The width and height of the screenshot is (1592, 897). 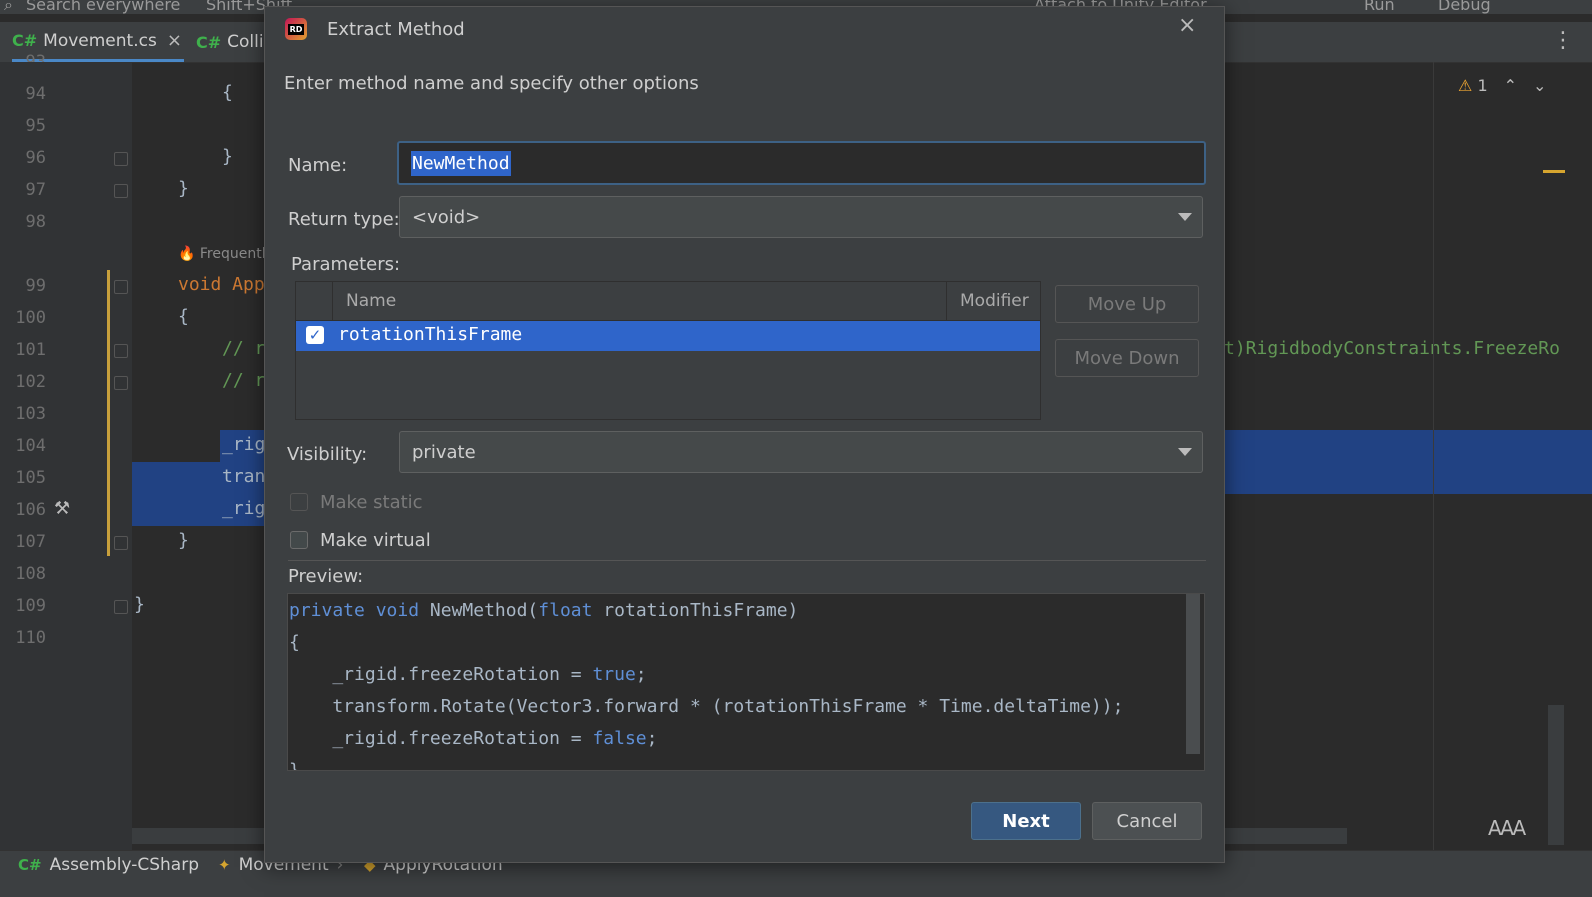 I want to click on visibility-select: private, so click(x=801, y=452).